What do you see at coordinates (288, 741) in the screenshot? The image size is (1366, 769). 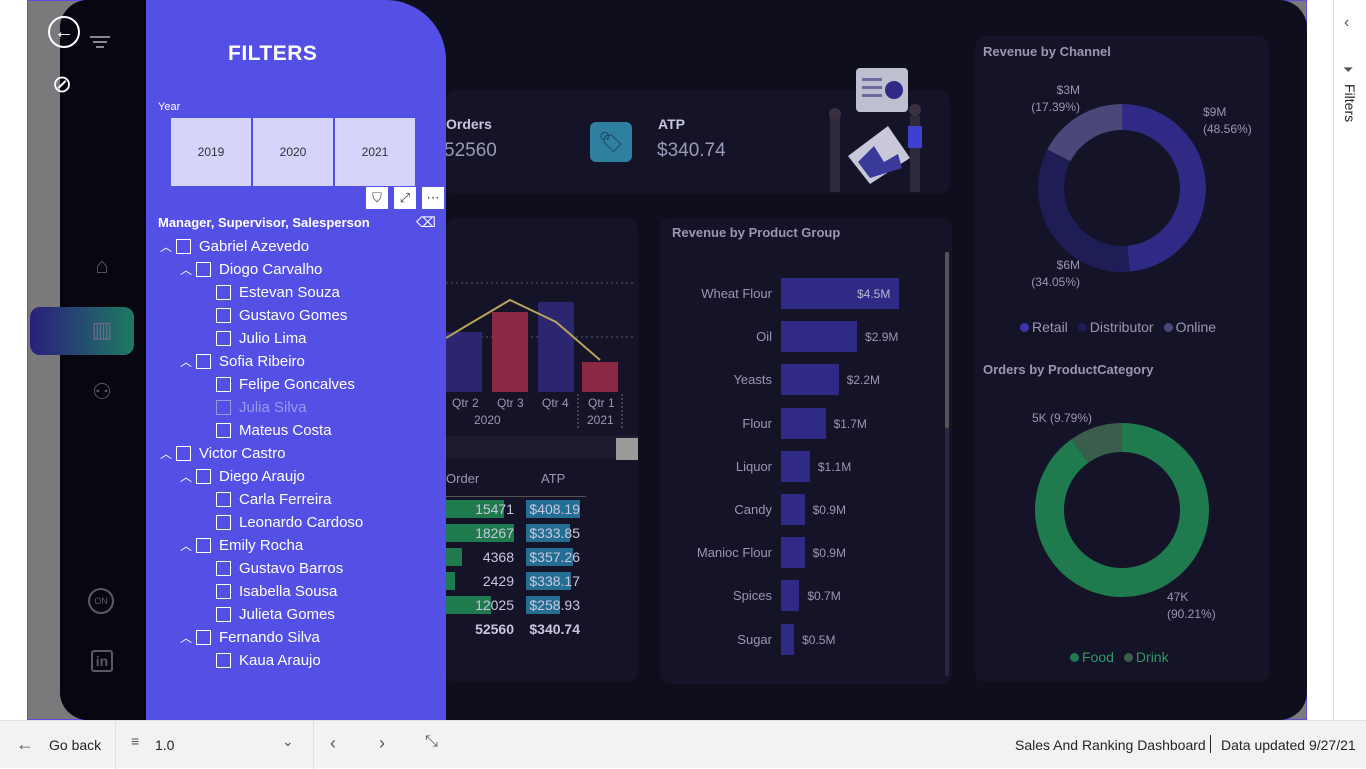 I see `chevron-down-icon: ⌄` at bounding box center [288, 741].